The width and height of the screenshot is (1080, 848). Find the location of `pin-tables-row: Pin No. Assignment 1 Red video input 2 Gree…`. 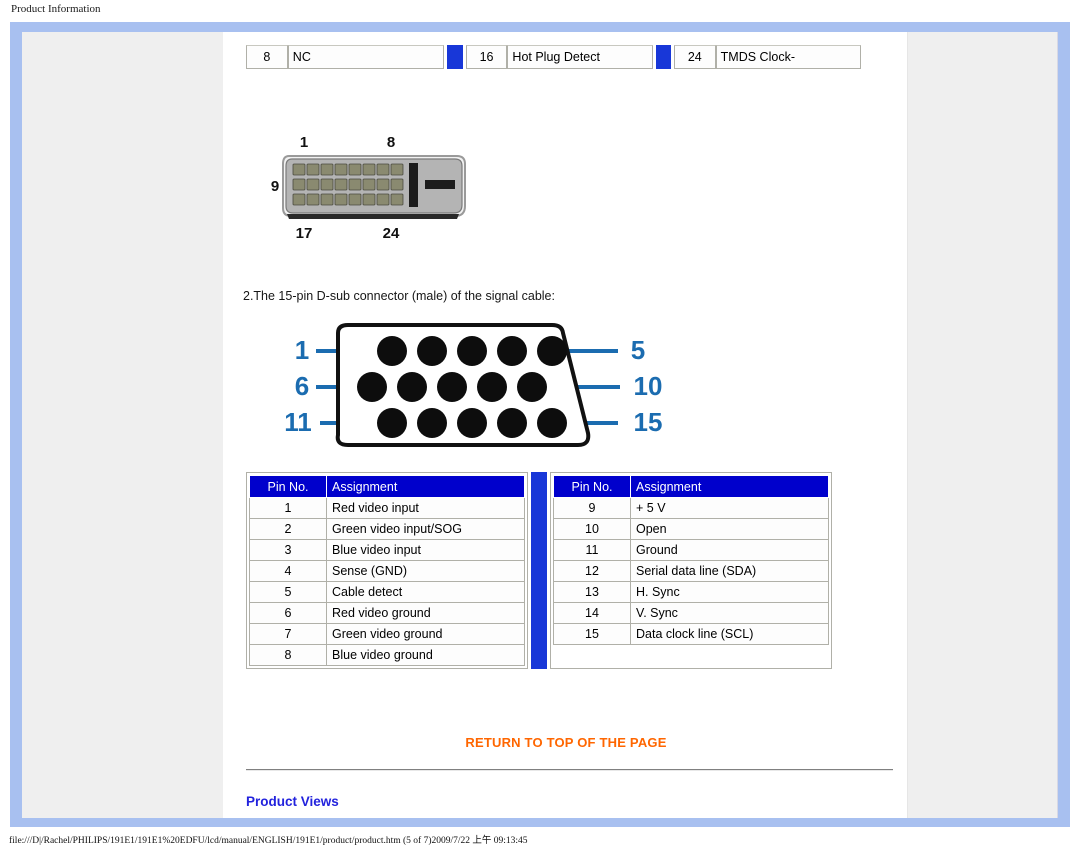

pin-tables-row: Pin No. Assignment 1 Red video input 2 Gree… is located at coordinates (539, 570).